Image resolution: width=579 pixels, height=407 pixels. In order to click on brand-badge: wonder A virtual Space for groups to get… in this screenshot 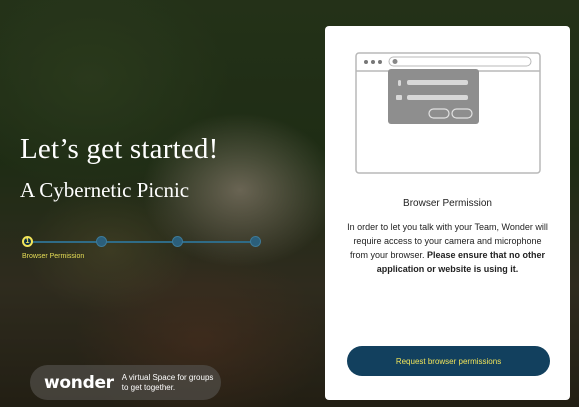, I will do `click(125, 382)`.